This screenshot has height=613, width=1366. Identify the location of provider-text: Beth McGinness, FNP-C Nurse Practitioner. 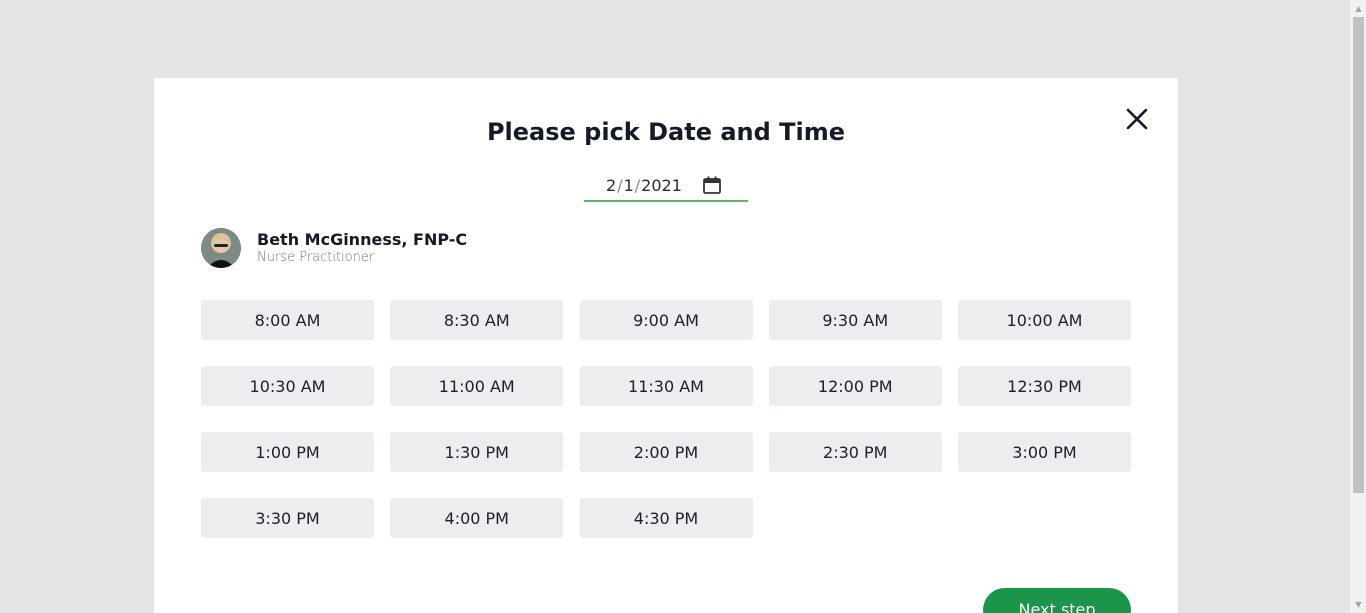
(362, 248).